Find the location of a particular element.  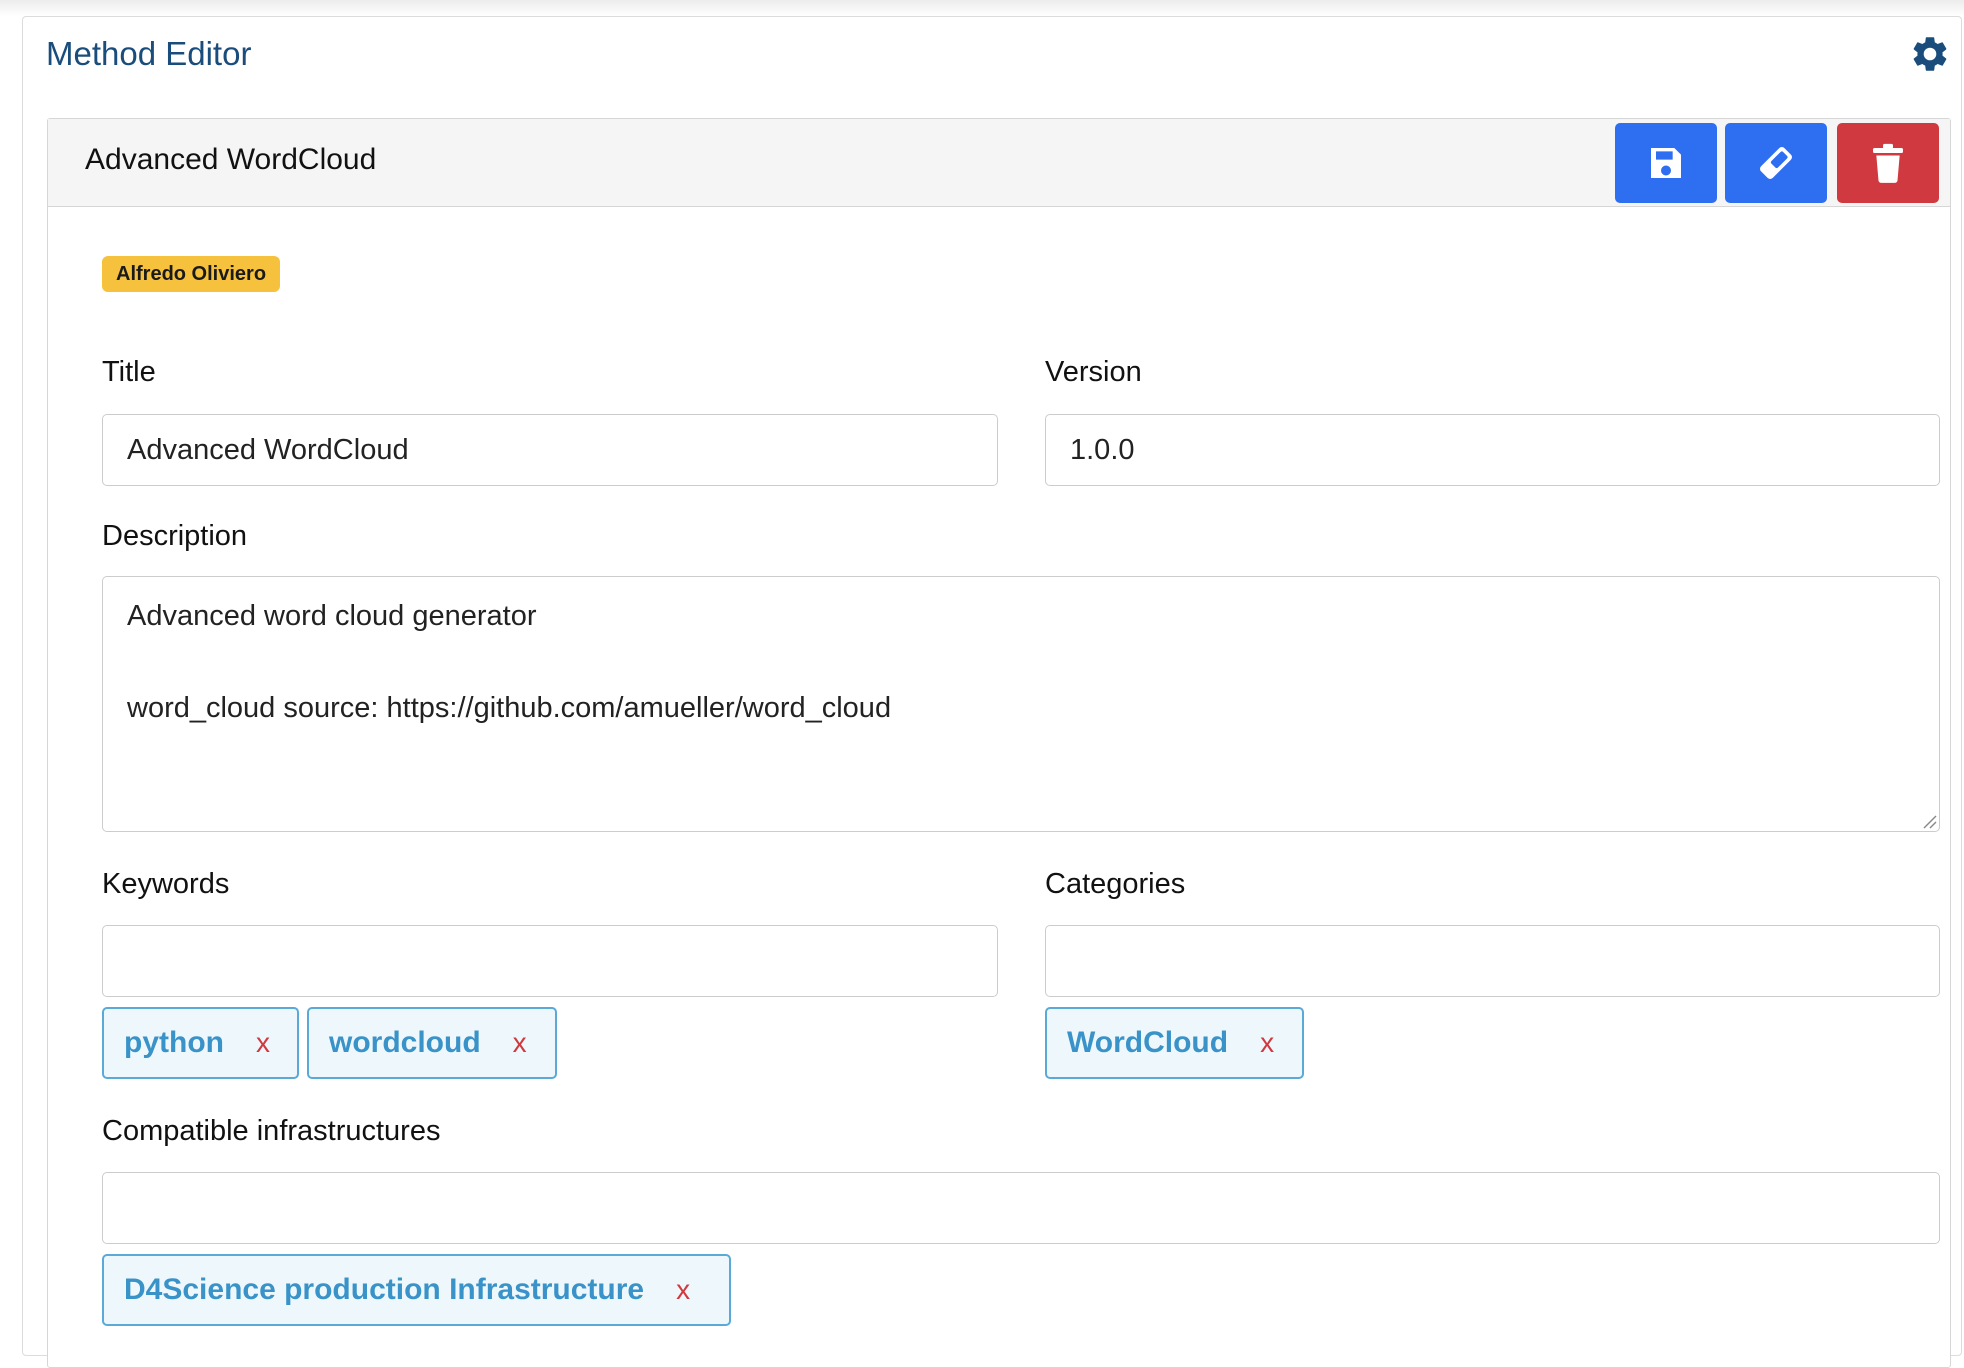

title-label: Title is located at coordinates (129, 372).